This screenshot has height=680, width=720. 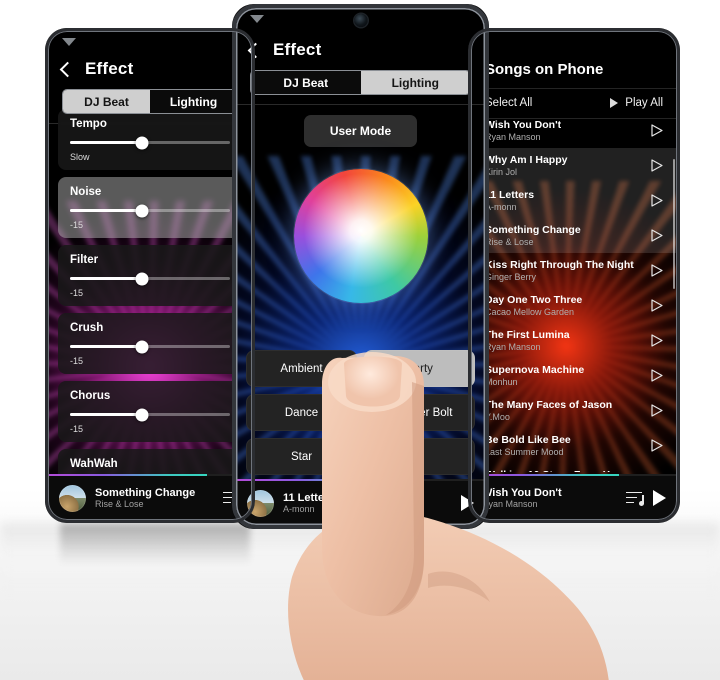 I want to click on left-mini-player: Something Change Rise & Lose, so click(x=150, y=497).